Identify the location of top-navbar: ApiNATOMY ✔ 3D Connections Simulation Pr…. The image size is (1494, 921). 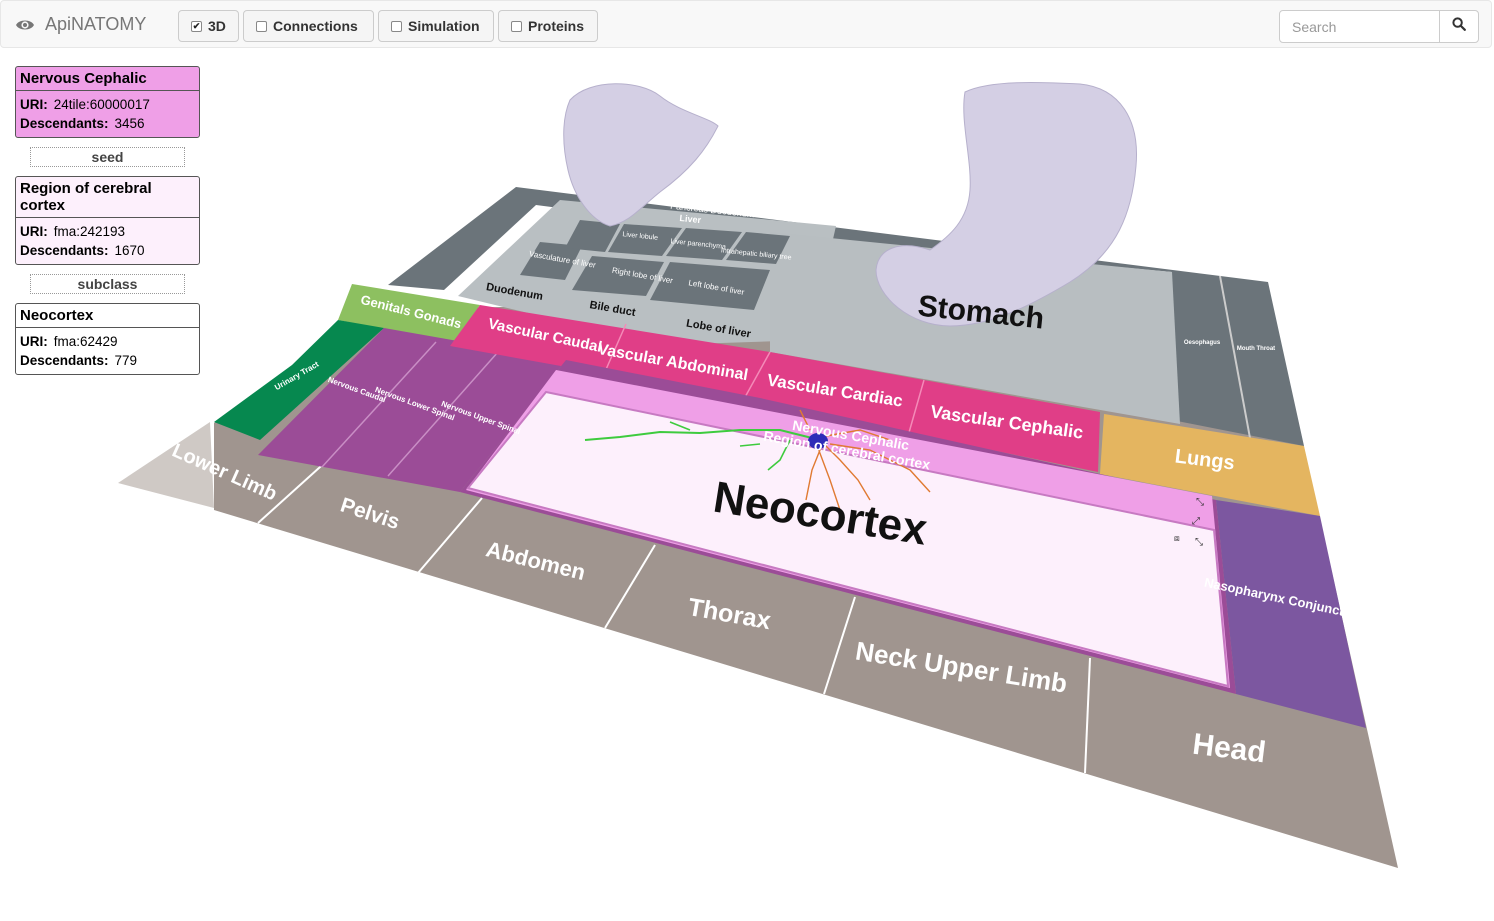
(746, 24).